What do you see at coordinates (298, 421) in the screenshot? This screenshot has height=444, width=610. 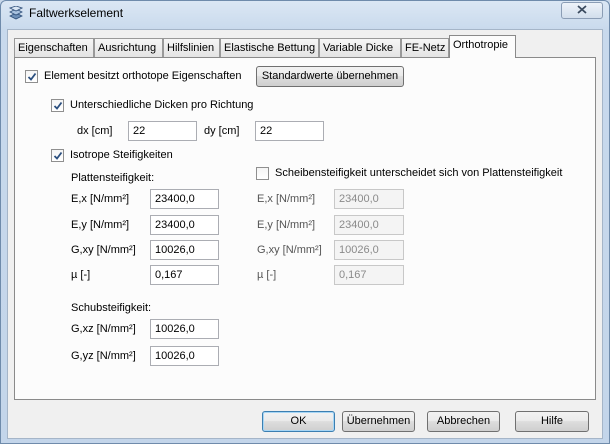 I see `ok-button: OK` at bounding box center [298, 421].